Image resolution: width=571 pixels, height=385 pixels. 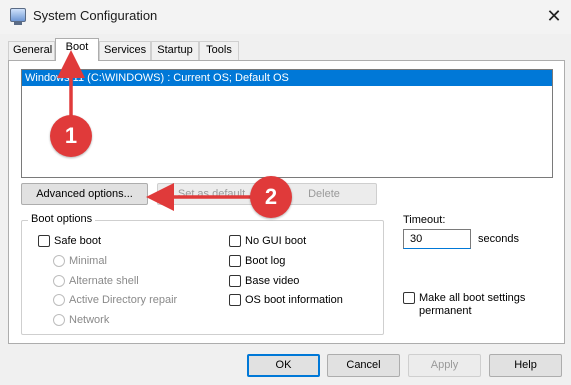 What do you see at coordinates (71, 136) in the screenshot?
I see `annotation-badge-1: 1` at bounding box center [71, 136].